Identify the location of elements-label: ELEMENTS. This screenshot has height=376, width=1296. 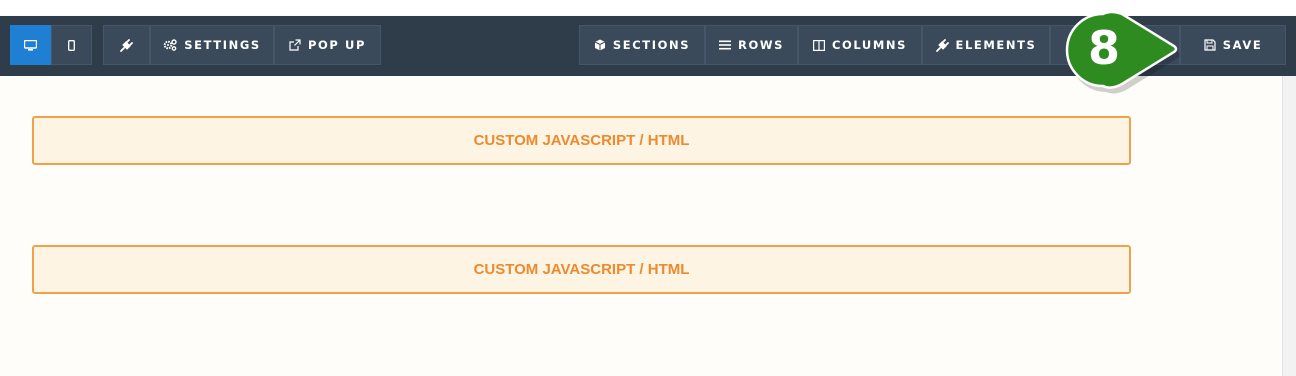
(996, 45).